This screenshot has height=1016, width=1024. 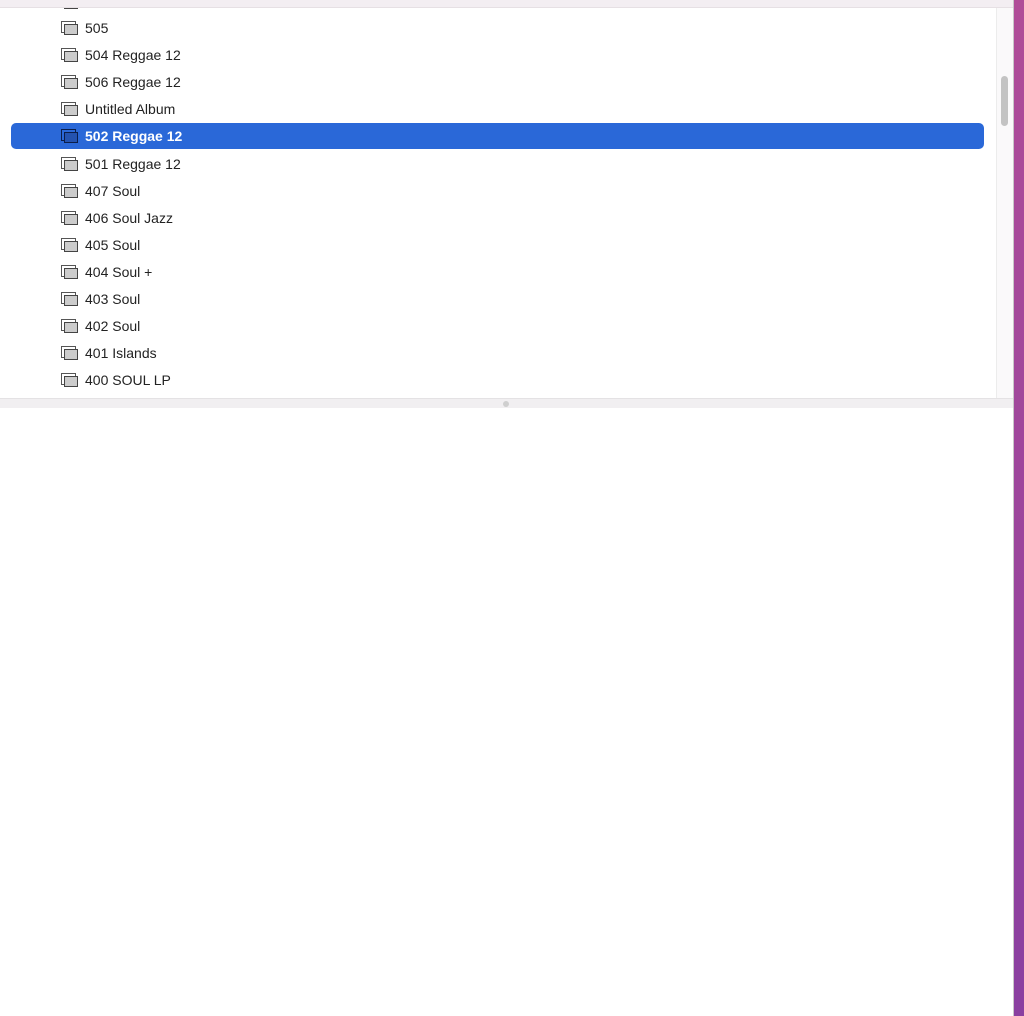 What do you see at coordinates (133, 82) in the screenshot?
I see `album-label: 506 Reggae 12` at bounding box center [133, 82].